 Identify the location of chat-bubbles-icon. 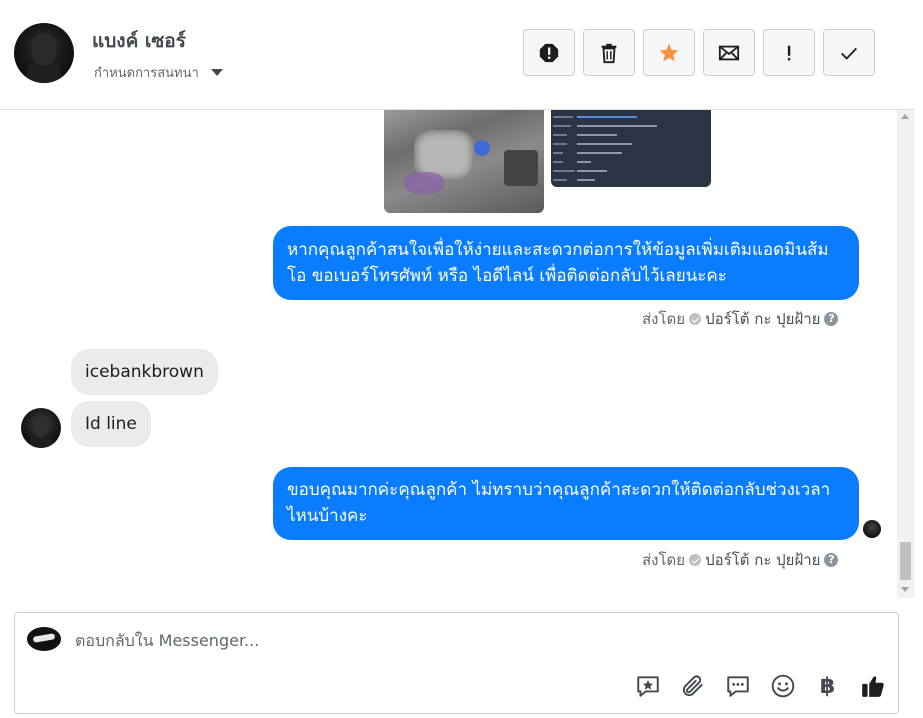
(737, 686).